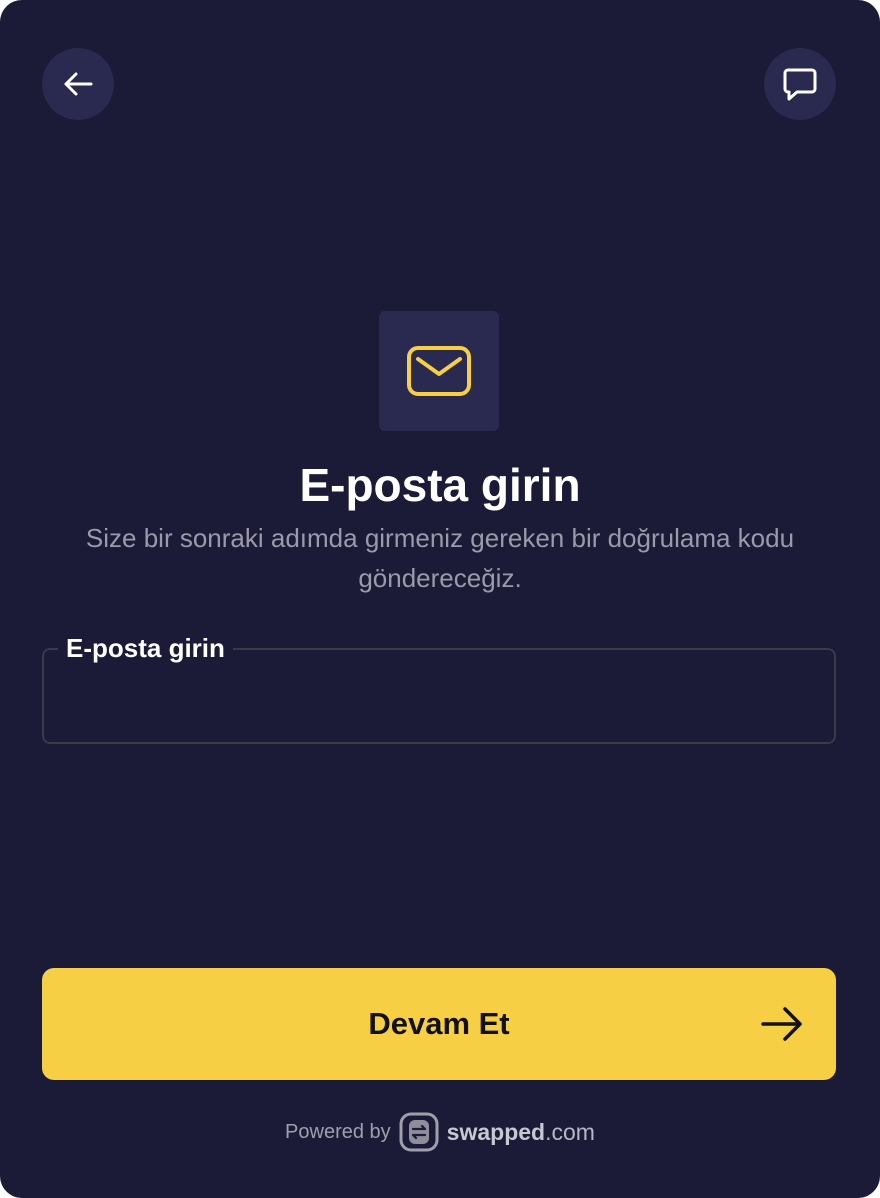 The height and width of the screenshot is (1198, 880). I want to click on continue-button-label: Devam Et, so click(439, 1023).